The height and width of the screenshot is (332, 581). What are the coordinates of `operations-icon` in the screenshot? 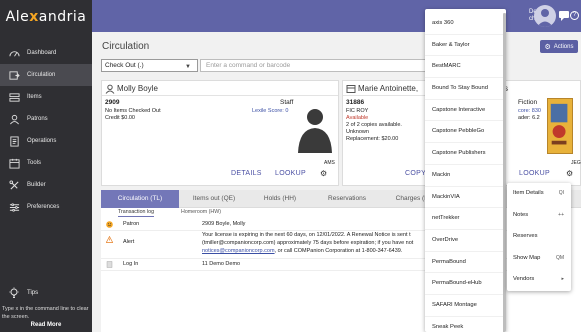 It's located at (14, 141).